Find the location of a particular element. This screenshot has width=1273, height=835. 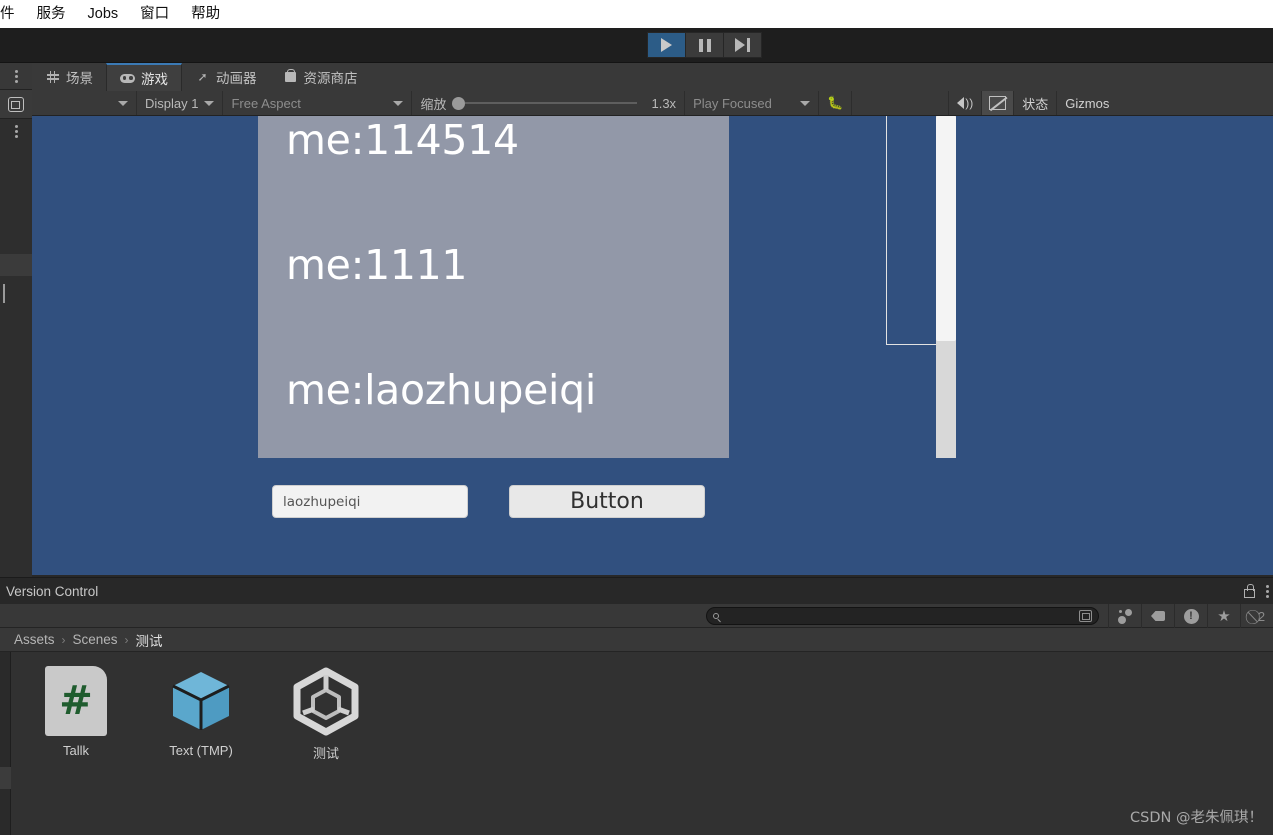

hierarchy-filter-button is located at coordinates (1124, 616).